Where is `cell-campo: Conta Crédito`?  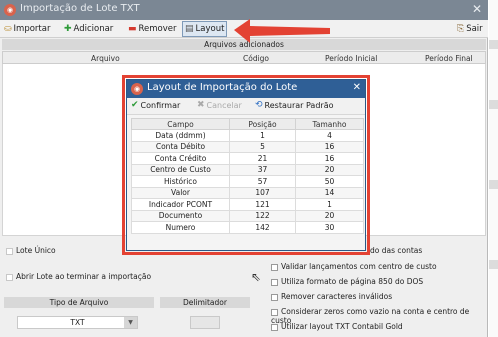
cell-campo: Conta Crédito is located at coordinates (180, 158).